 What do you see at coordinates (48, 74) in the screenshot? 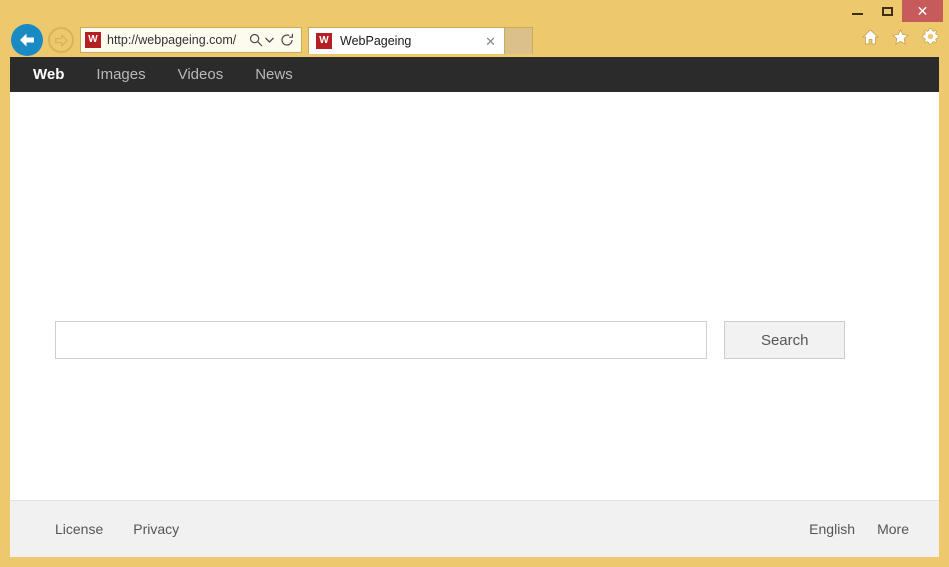
I see `nav-item-web: Web` at bounding box center [48, 74].